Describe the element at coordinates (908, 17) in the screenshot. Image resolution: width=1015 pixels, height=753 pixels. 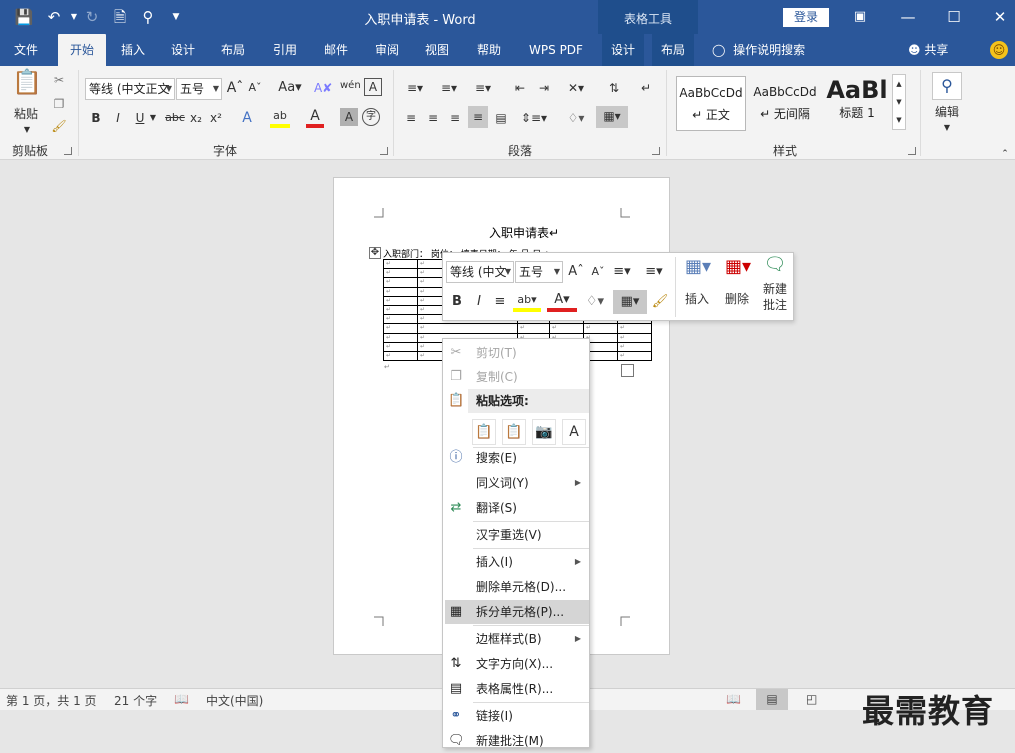
I see `minimize-icon: —` at that location.